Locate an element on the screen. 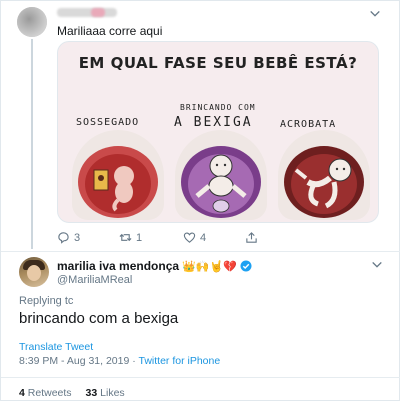 This screenshot has width=400, height=401. panel-label-sossegado: SOSSEGADO is located at coordinates (108, 122).